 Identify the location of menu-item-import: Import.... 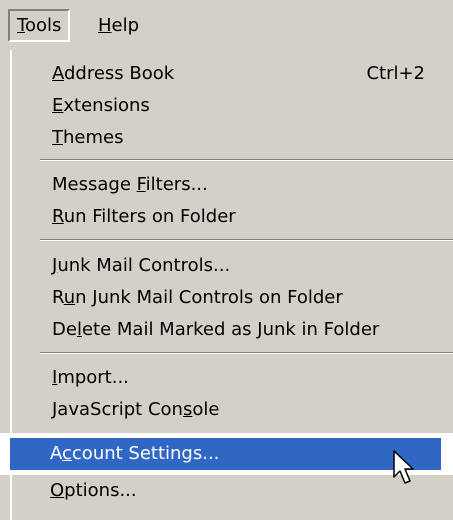
(232, 378).